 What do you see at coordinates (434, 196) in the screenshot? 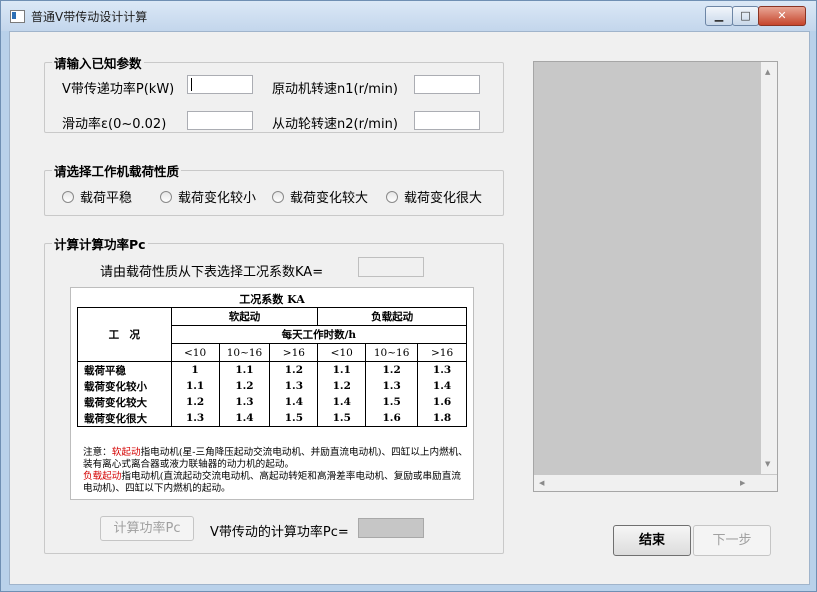
I see `load-option-very-large-change: 载荷变化很大` at bounding box center [434, 196].